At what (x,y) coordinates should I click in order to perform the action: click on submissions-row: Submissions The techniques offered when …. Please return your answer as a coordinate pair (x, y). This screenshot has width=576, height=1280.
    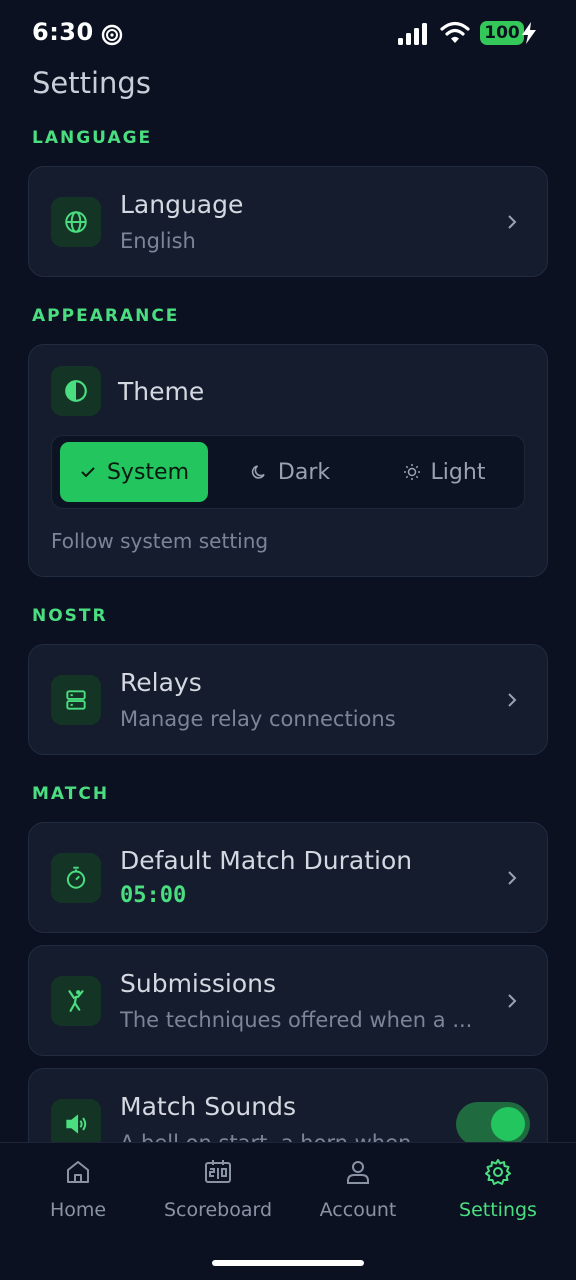
    Looking at the image, I should click on (288, 1000).